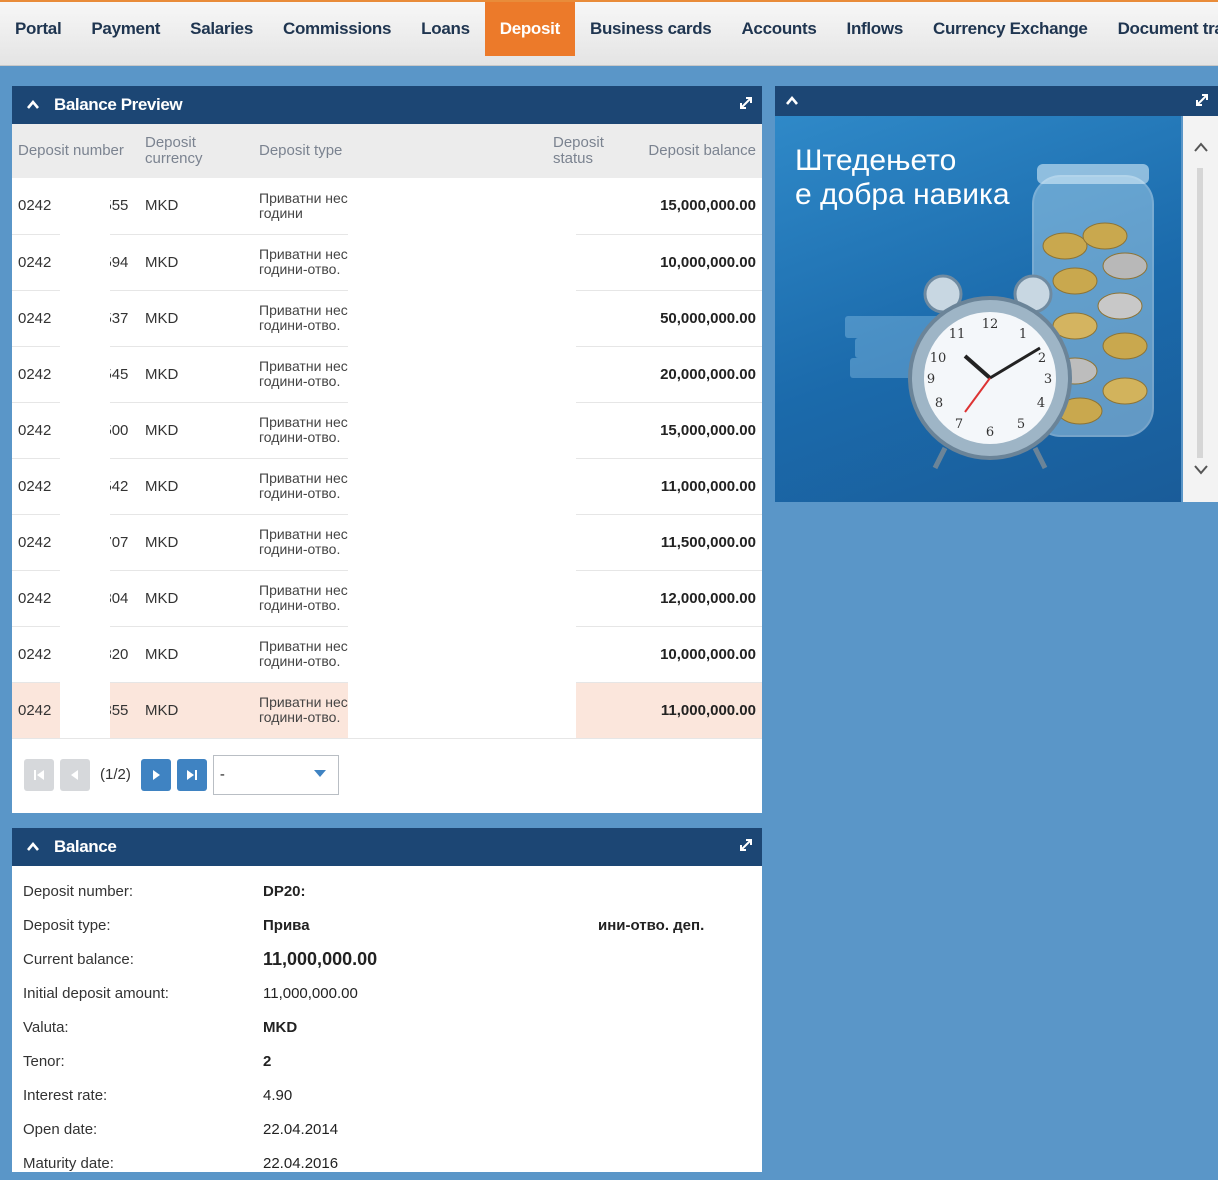 The image size is (1218, 1180). I want to click on tab-inflows: Inflows, so click(875, 29).